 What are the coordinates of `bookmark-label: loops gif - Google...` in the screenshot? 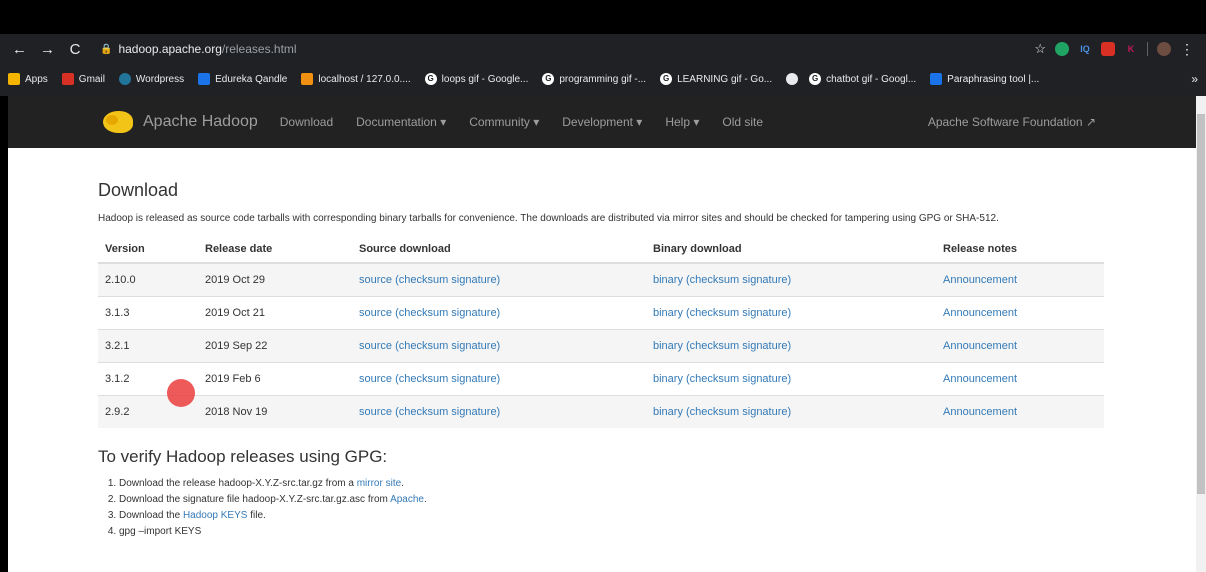 It's located at (485, 79).